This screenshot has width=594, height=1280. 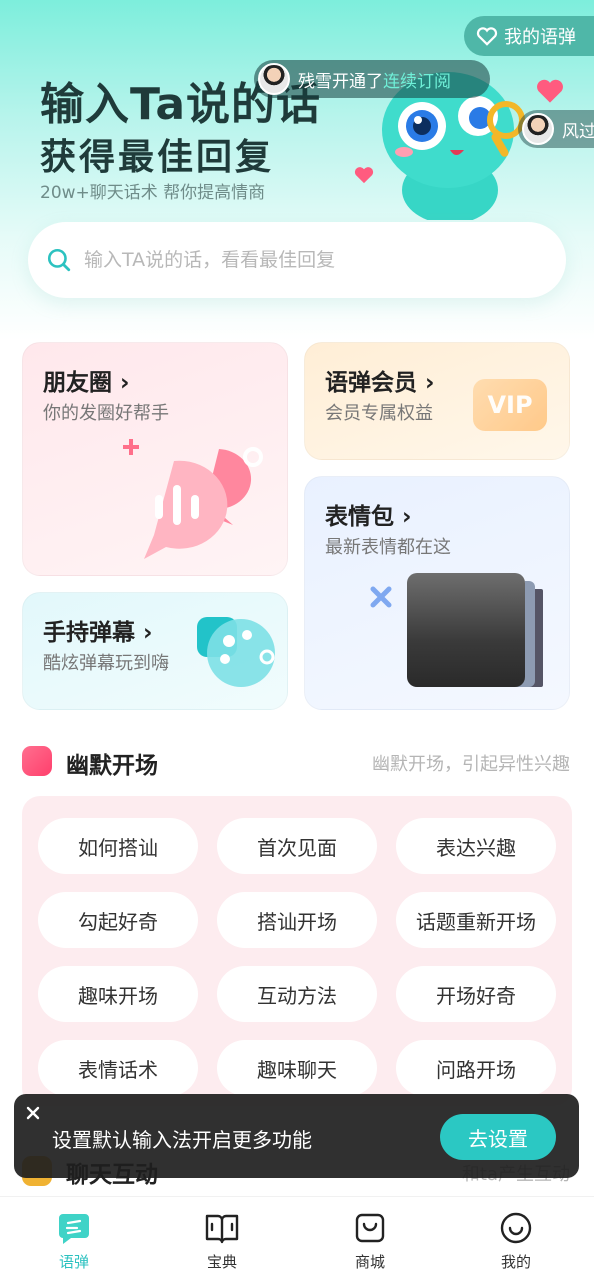 I want to click on close-toast-button, so click(x=33, y=1113).